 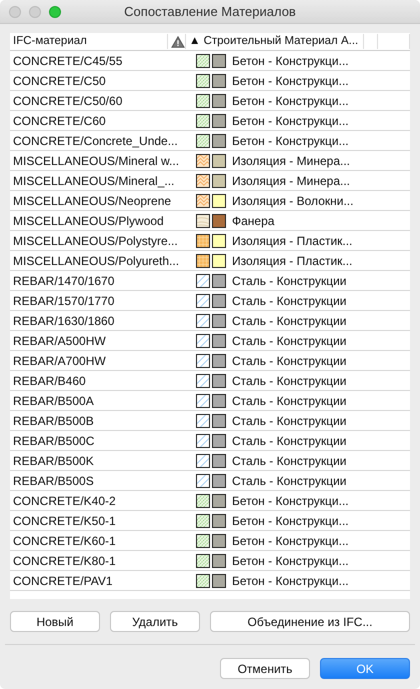 I want to click on table-cell-text: REBAR/B500C, so click(x=54, y=441).